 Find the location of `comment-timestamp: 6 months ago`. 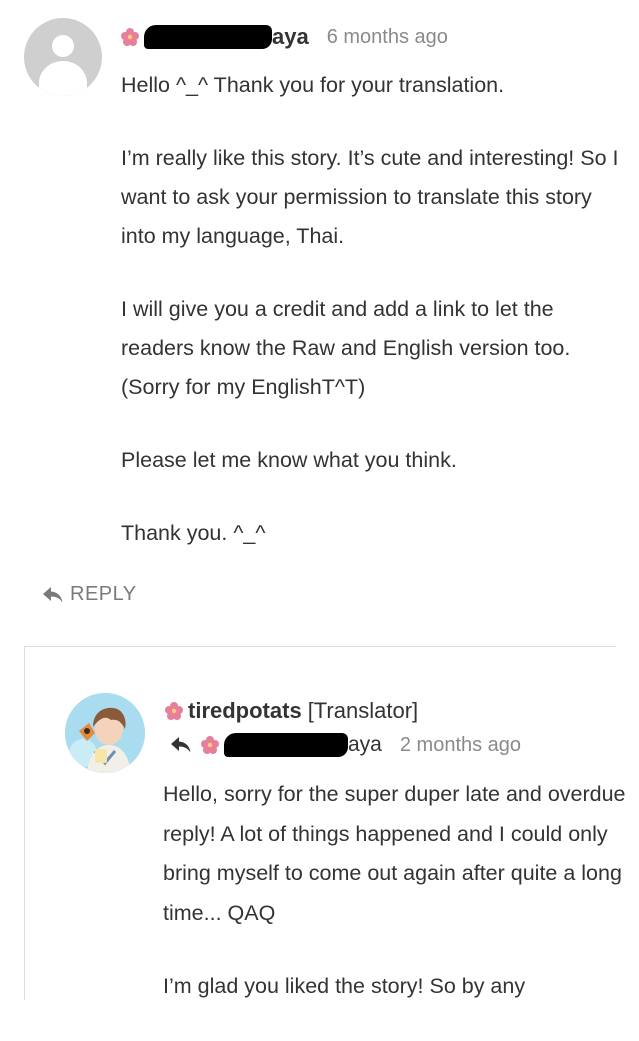

comment-timestamp: 6 months ago is located at coordinates (387, 37).